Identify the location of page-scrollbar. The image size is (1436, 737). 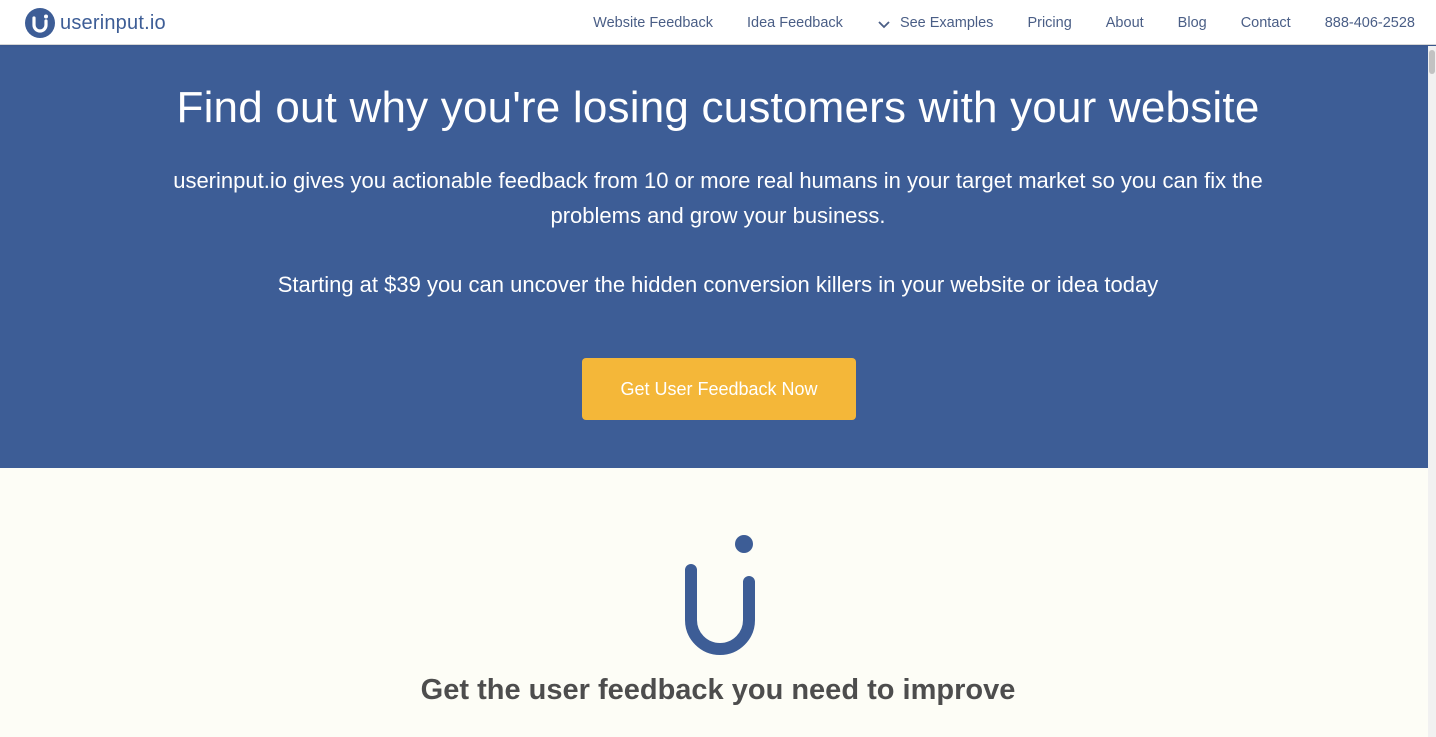
(1432, 391).